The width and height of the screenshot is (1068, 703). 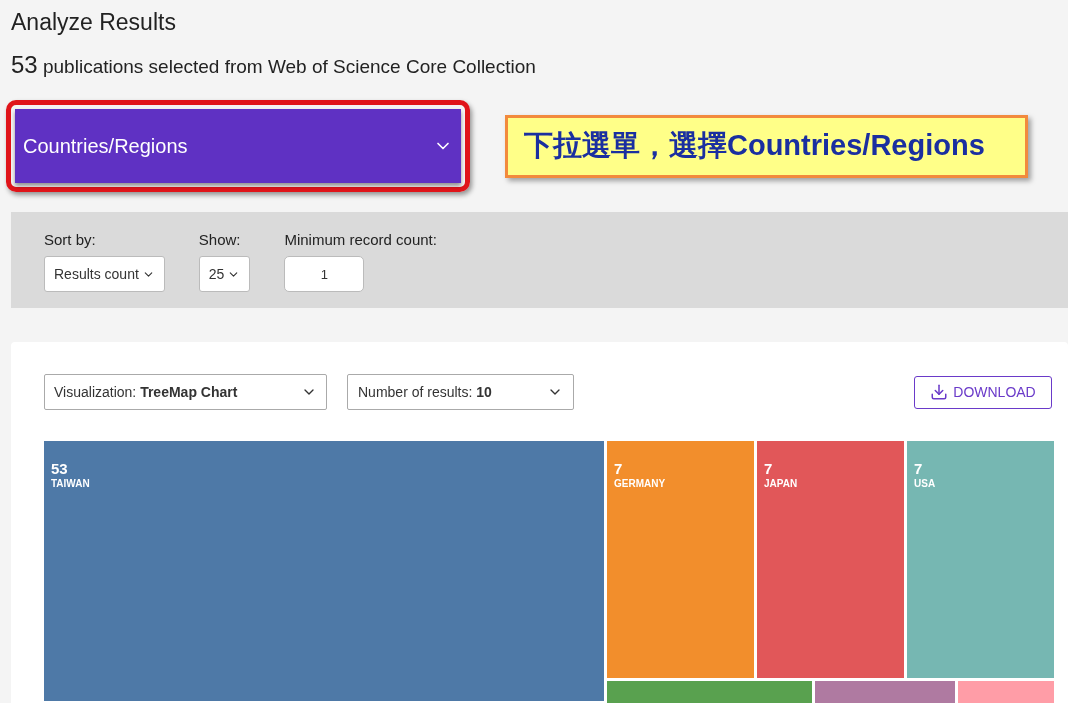 What do you see at coordinates (70, 484) in the screenshot?
I see `tile-label: TAIWAN` at bounding box center [70, 484].